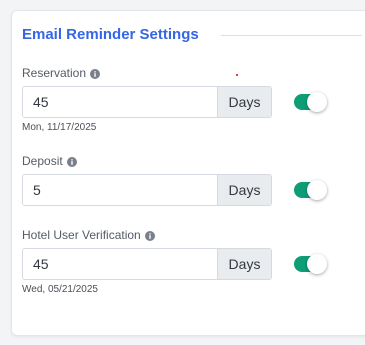 The image size is (365, 345). I want to click on hotel-user-verification-days-unit: Days, so click(244, 264).